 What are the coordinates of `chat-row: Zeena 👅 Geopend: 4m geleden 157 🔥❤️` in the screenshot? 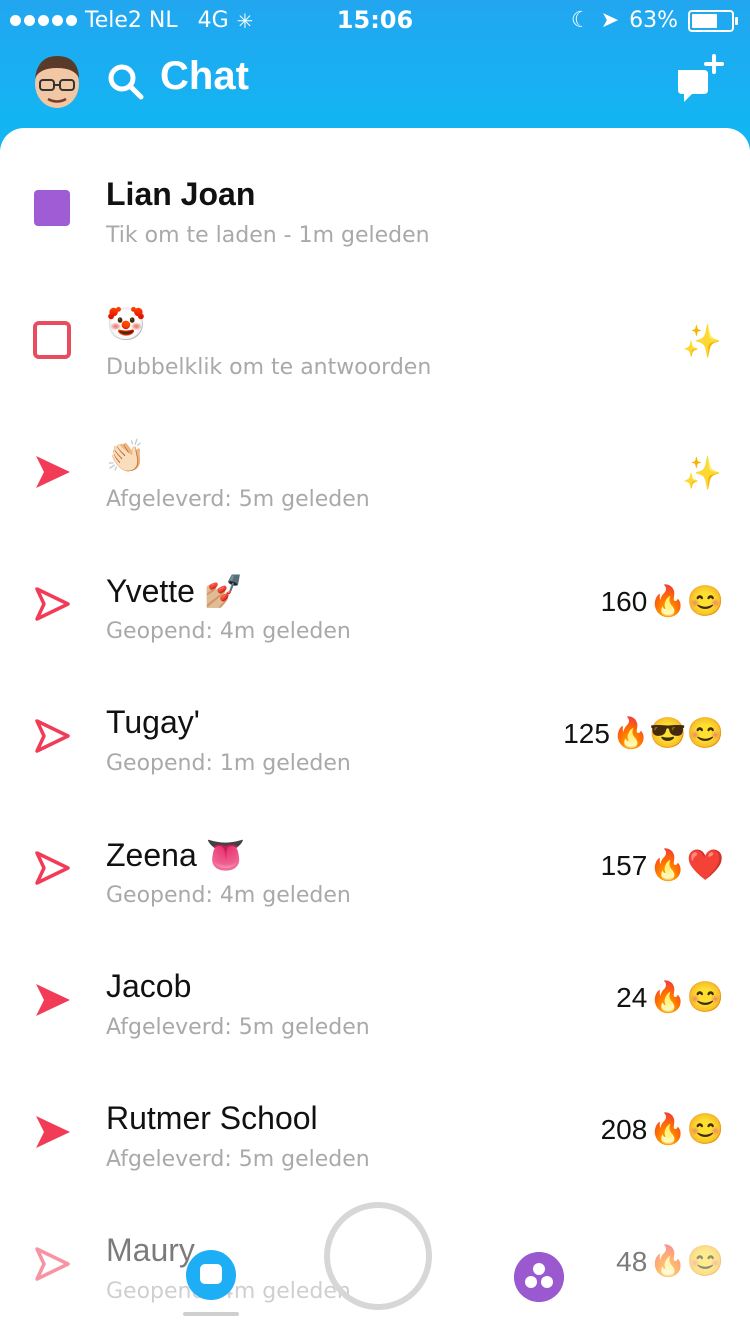 It's located at (375, 874).